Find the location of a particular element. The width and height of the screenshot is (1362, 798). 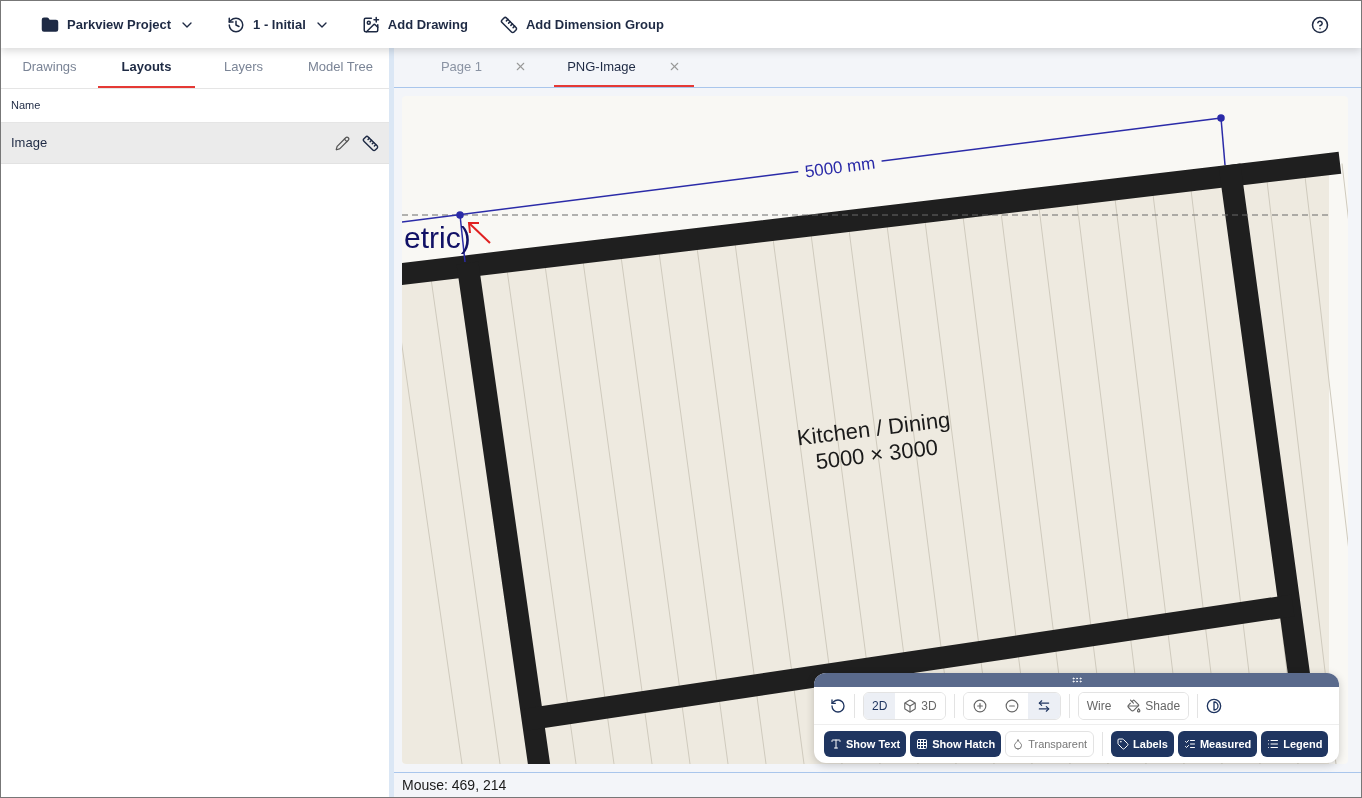

checklist-icon is located at coordinates (1189, 744).